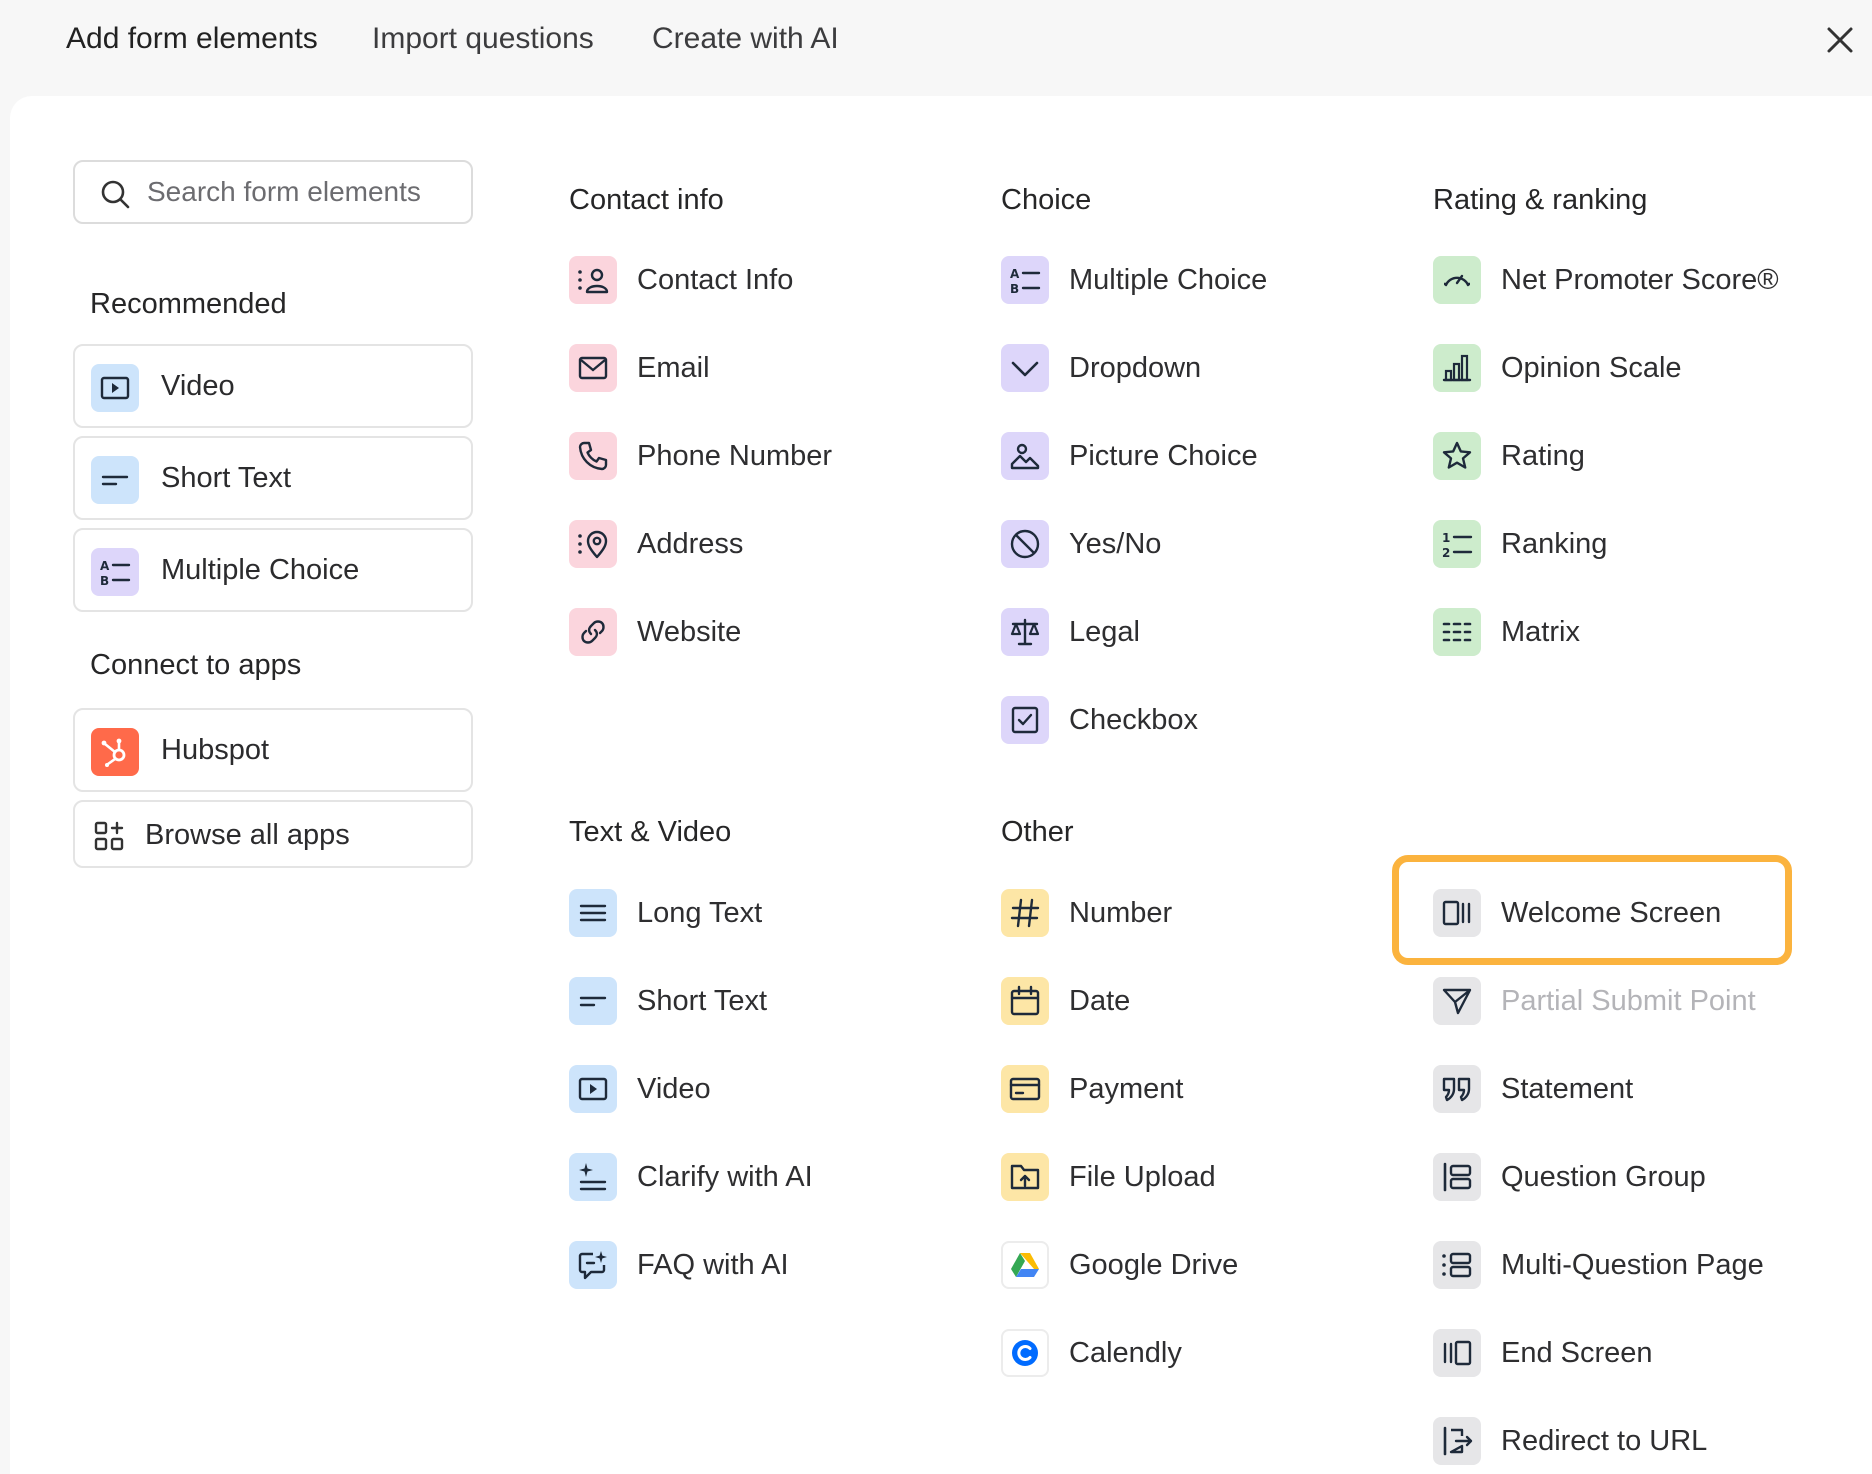 The image size is (1872, 1474). What do you see at coordinates (759, 544) in the screenshot?
I see `element-address: Address` at bounding box center [759, 544].